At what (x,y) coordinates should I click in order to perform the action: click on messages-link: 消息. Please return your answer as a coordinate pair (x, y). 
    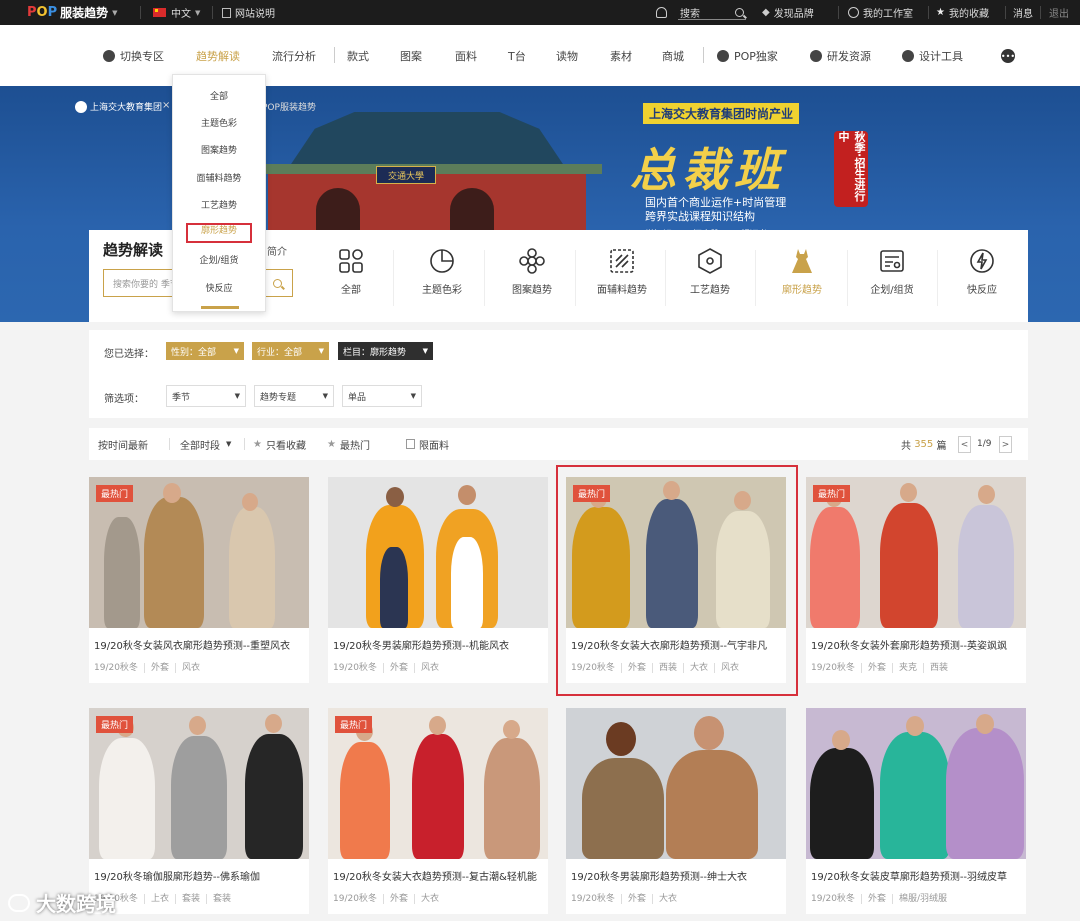
    Looking at the image, I should click on (1023, 12).